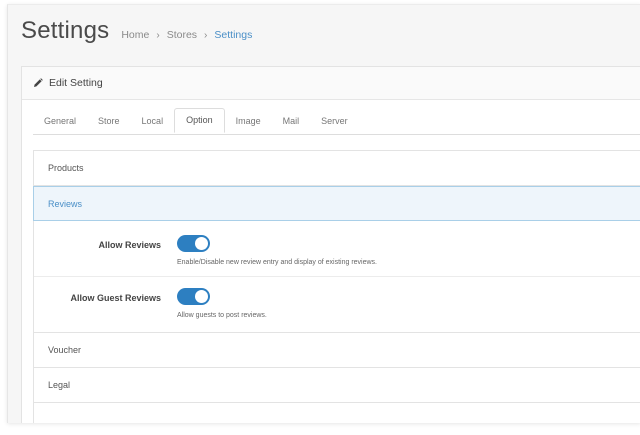  I want to click on section-reviews: Reviews, so click(336, 203).